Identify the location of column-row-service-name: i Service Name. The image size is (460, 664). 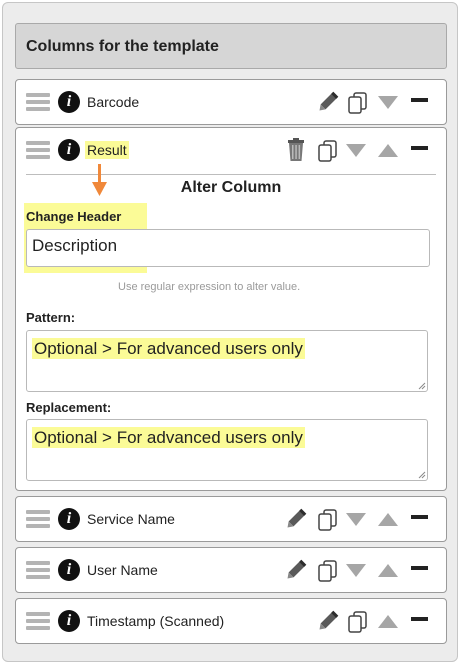
(231, 519).